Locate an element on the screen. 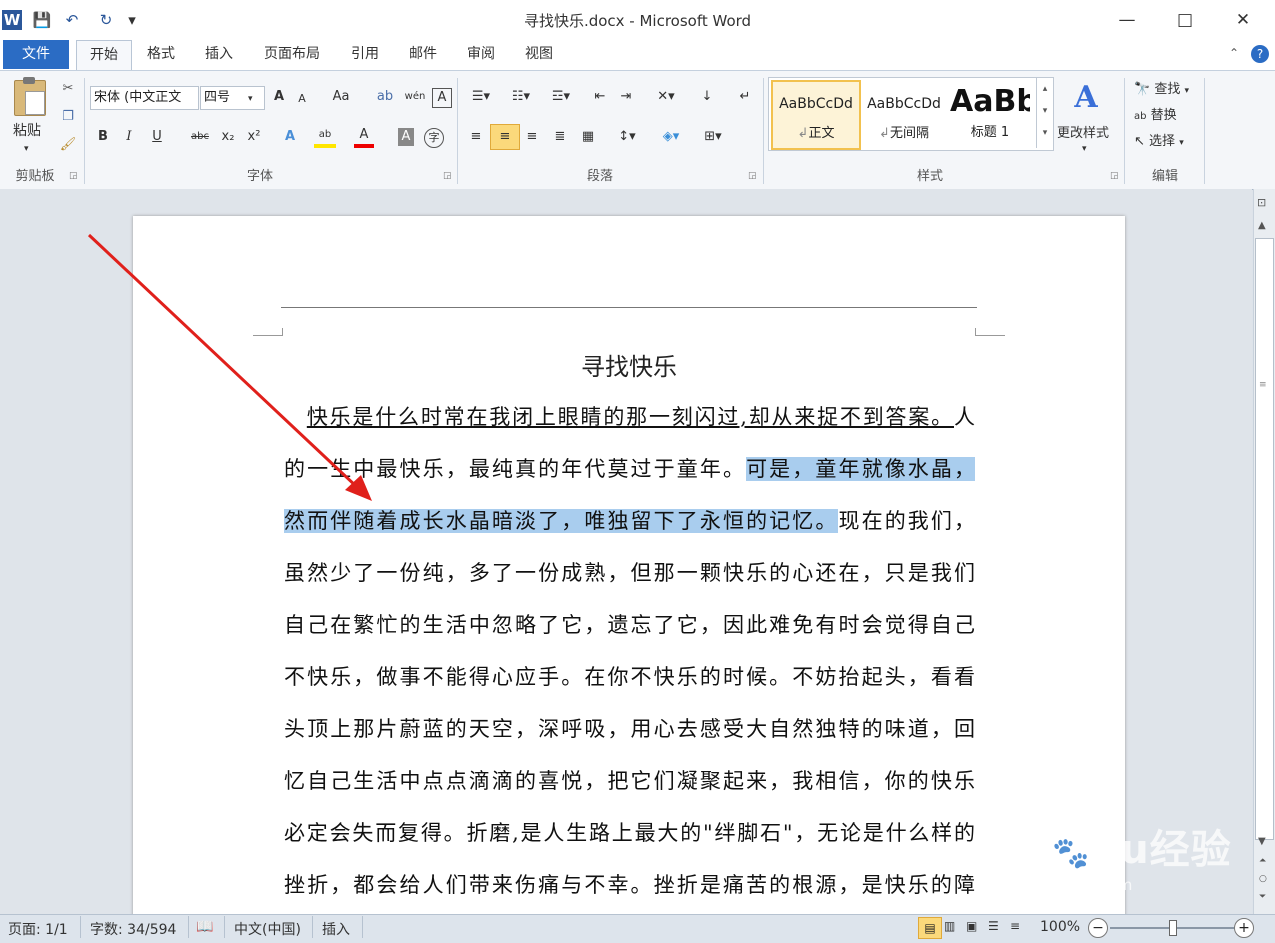  document-line: 自己在繁忙的生活中忽略了它，遗忘了它，因此难免有时会觉得自己 is located at coordinates (629, 625).